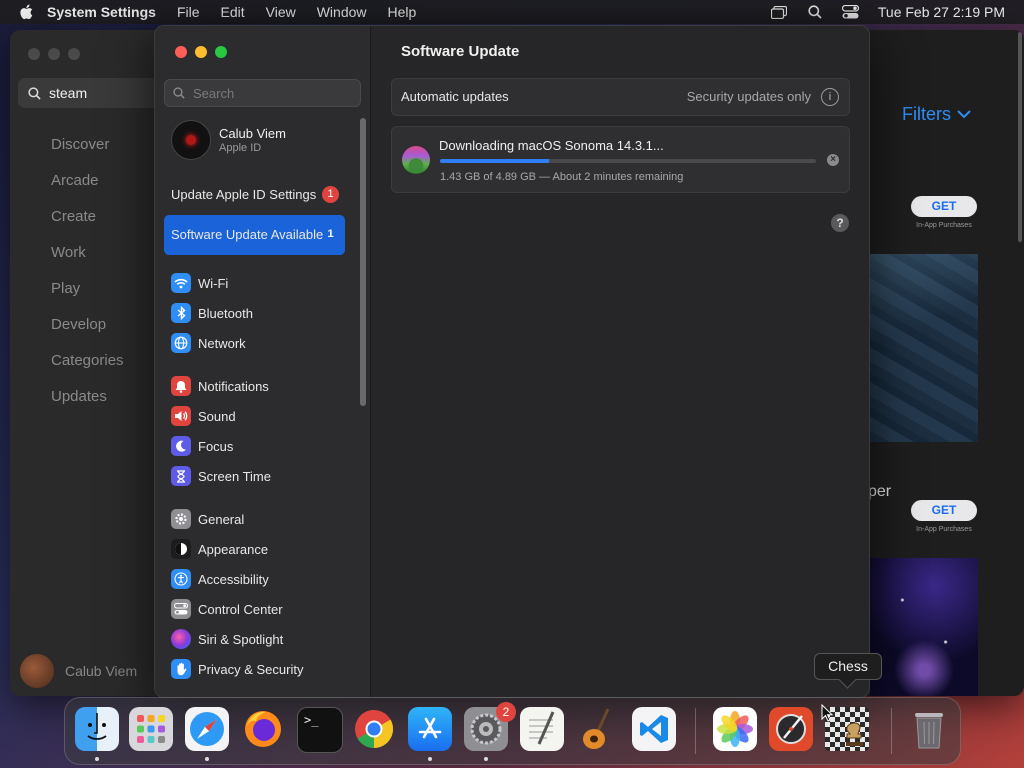  I want to click on nav-create: Create, so click(87, 224).